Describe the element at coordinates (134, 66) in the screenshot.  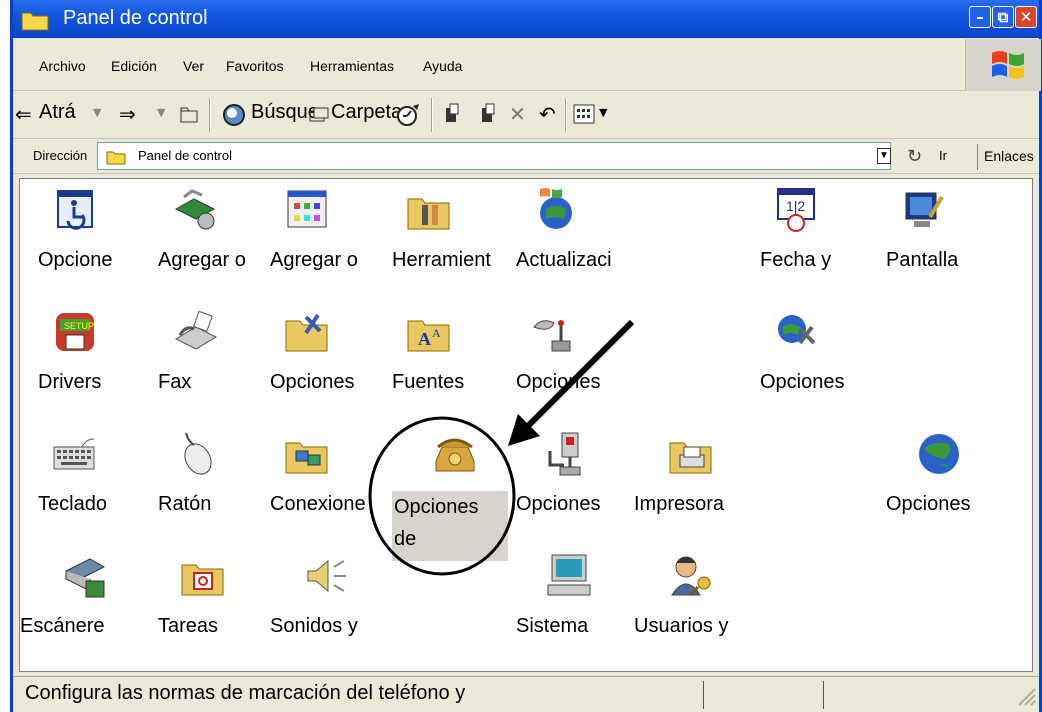
I see `menu-edicion: Edición` at that location.